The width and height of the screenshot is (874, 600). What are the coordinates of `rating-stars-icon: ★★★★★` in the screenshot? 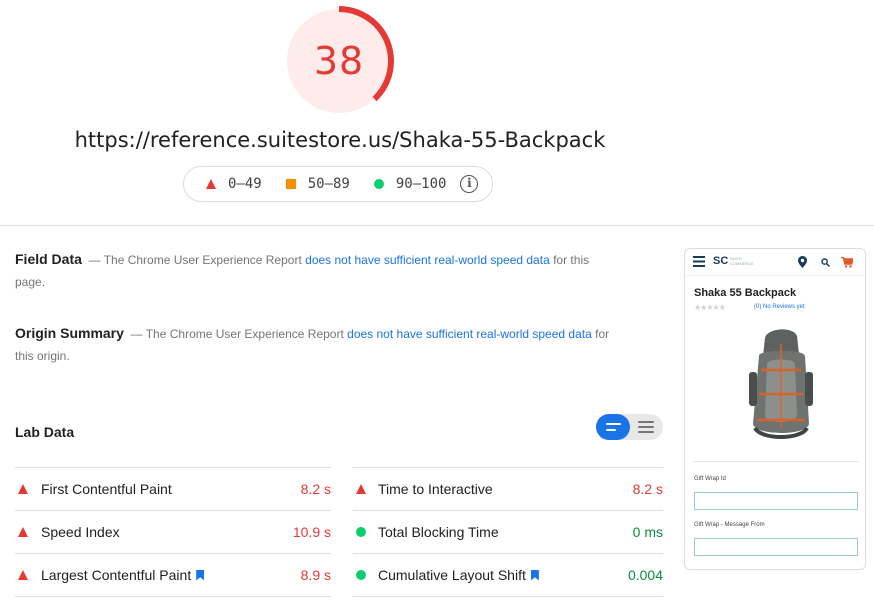 It's located at (710, 307).